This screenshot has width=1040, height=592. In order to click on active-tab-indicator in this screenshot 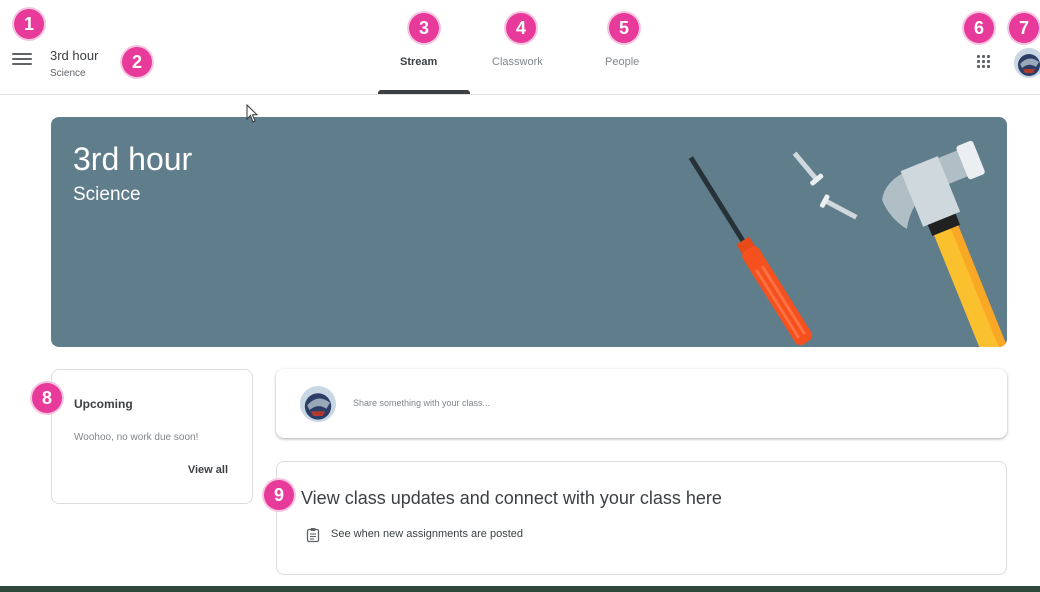, I will do `click(424, 92)`.